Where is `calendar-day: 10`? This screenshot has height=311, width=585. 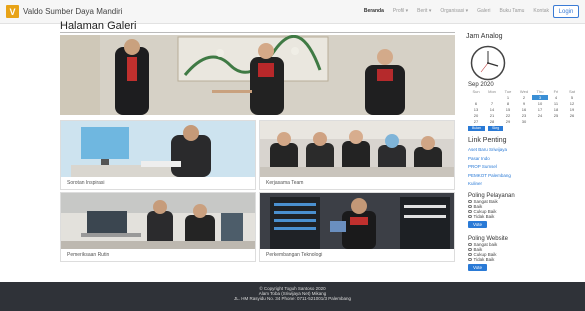 calendar-day: 10 is located at coordinates (540, 103).